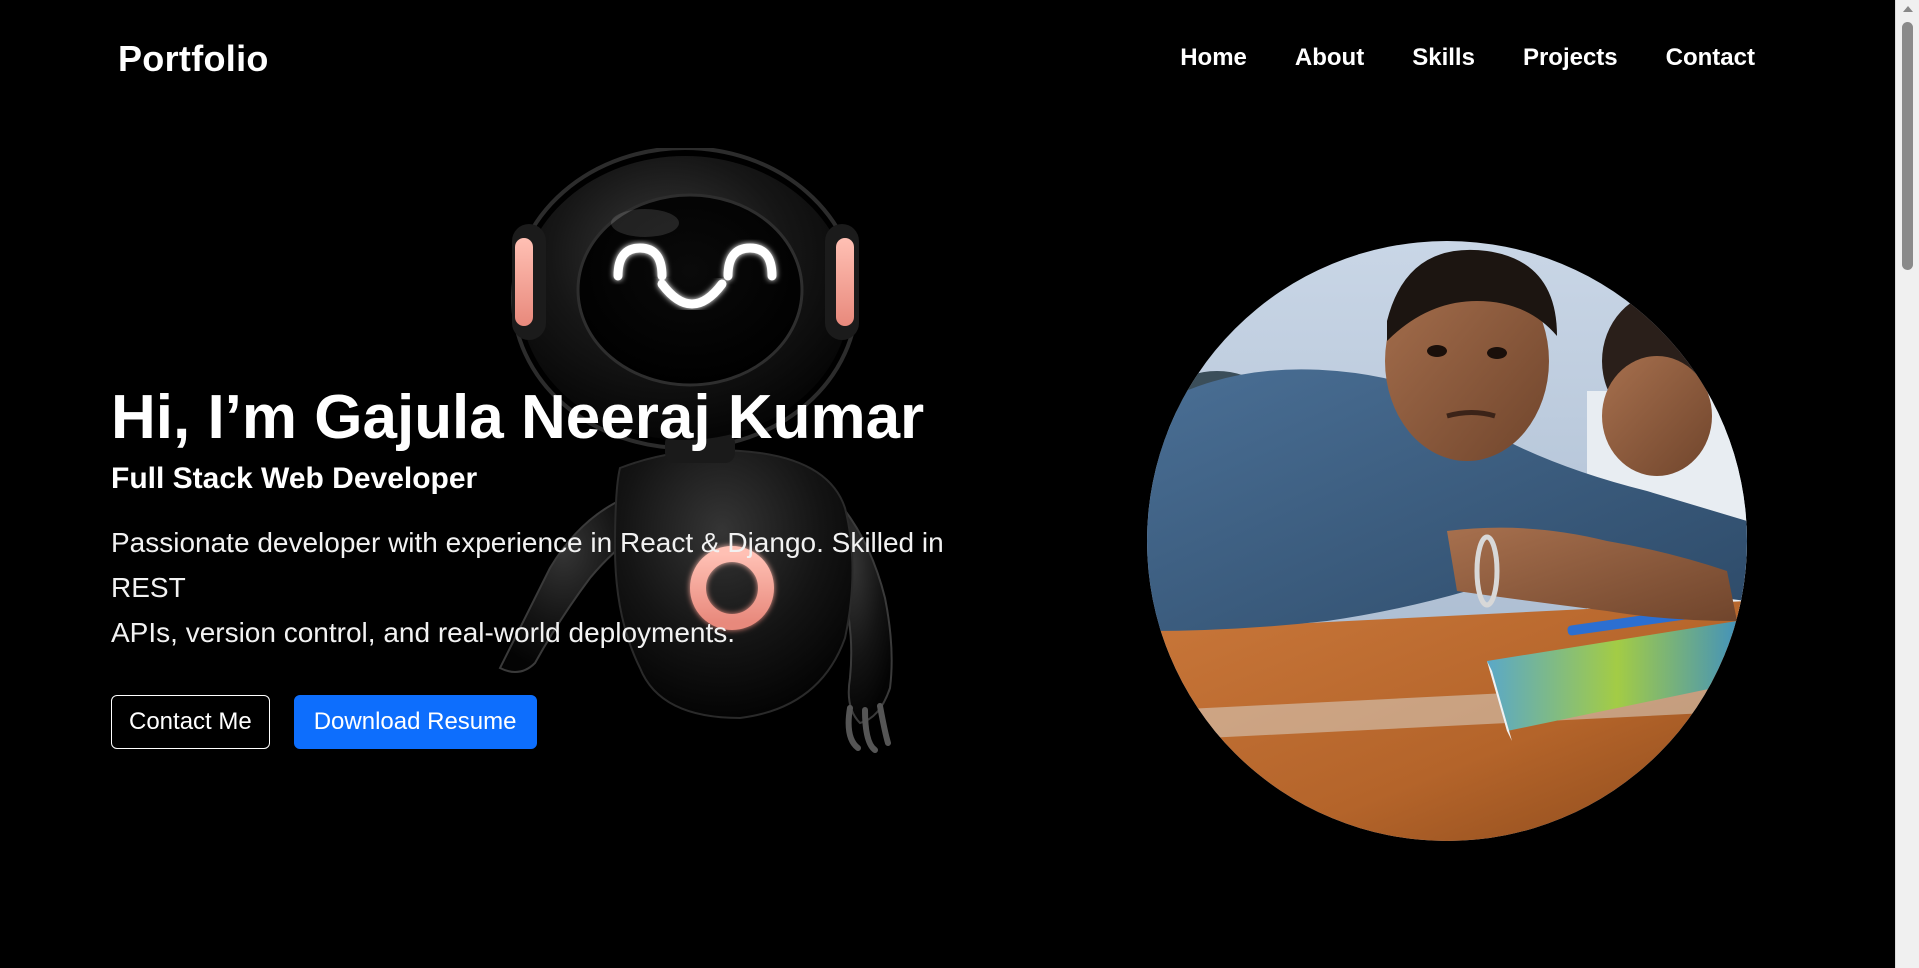 This screenshot has width=1919, height=968. I want to click on nav-link-contact: Contact, so click(1710, 58).